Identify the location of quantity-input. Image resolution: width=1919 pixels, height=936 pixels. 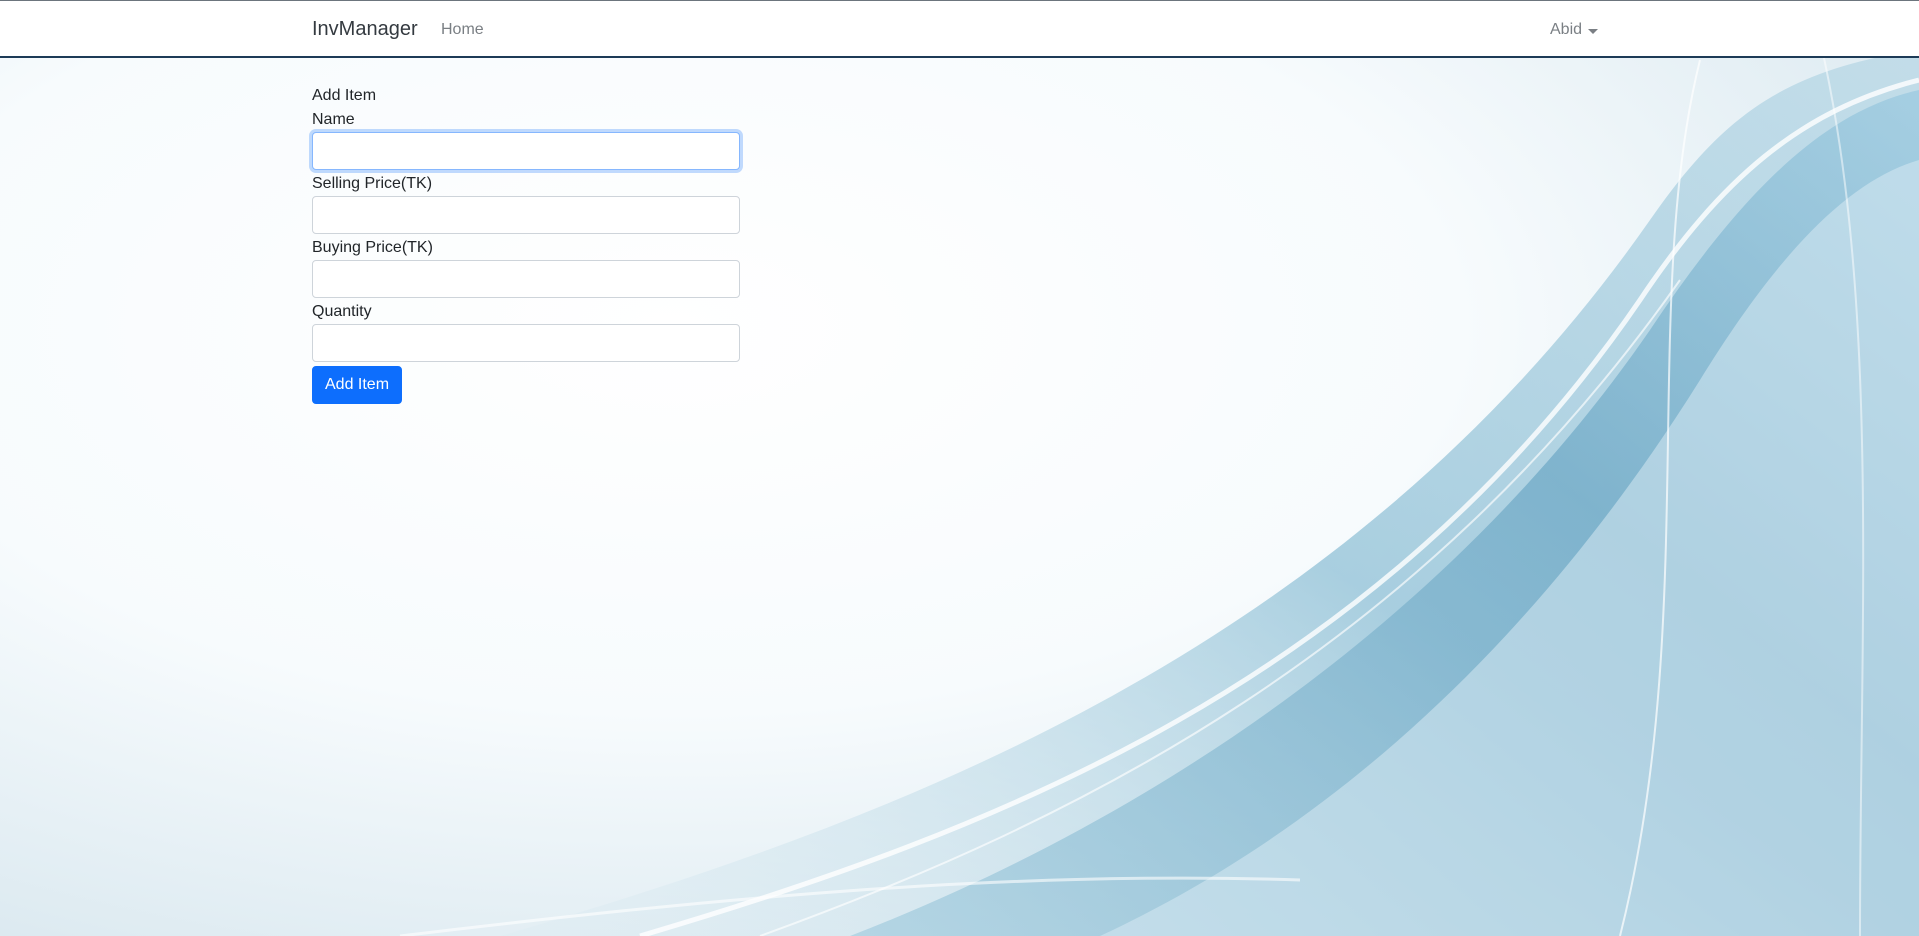
(526, 343).